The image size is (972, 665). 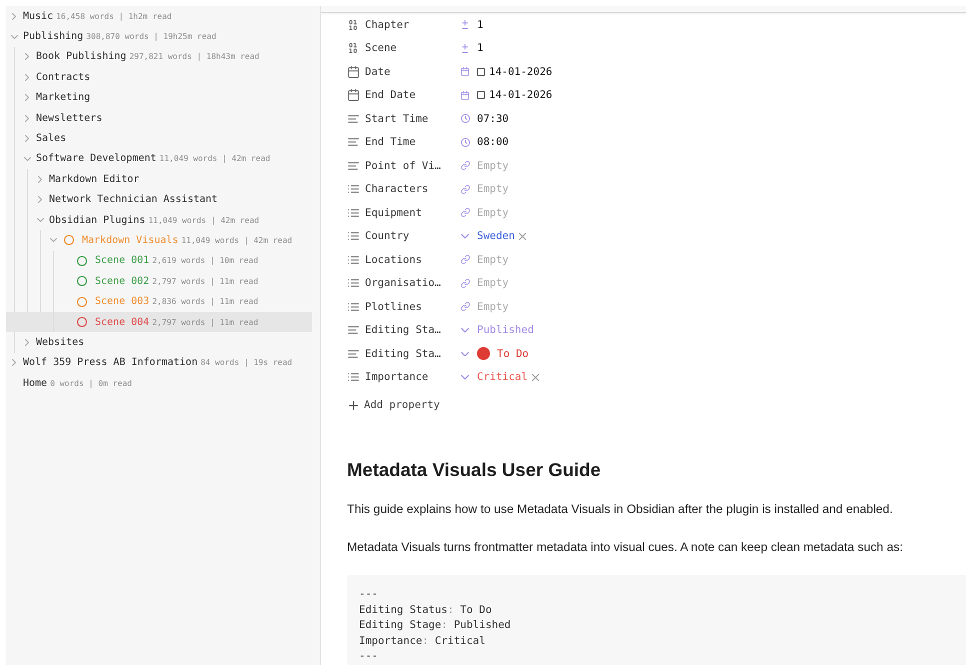 What do you see at coordinates (387, 24) in the screenshot?
I see `property-name: Chapter` at bounding box center [387, 24].